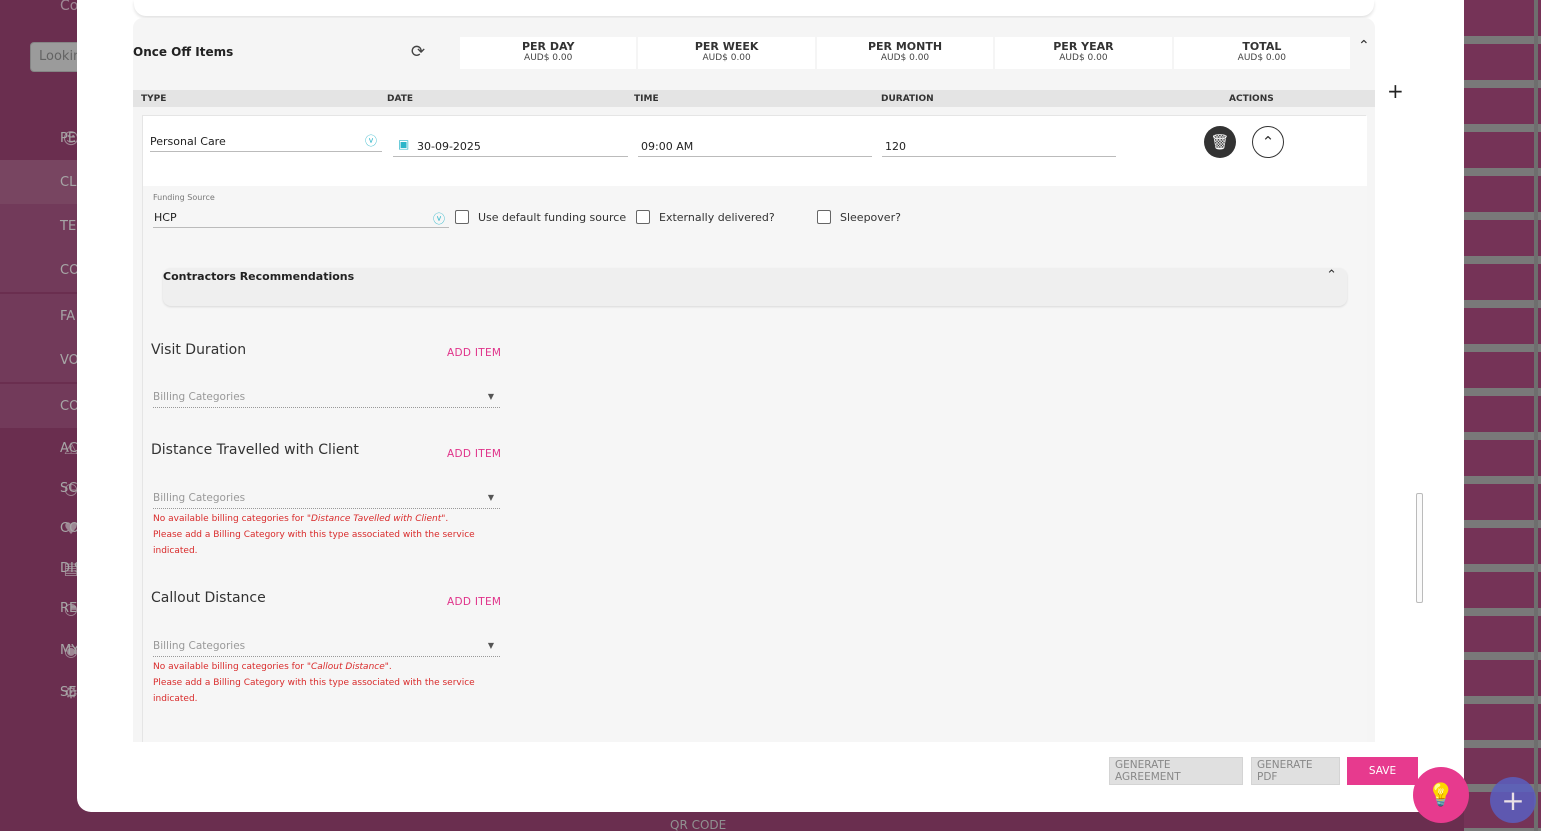 Image resolution: width=1541 pixels, height=831 pixels. What do you see at coordinates (208, 598) in the screenshot?
I see `callout-distance-title: Callout Distance` at bounding box center [208, 598].